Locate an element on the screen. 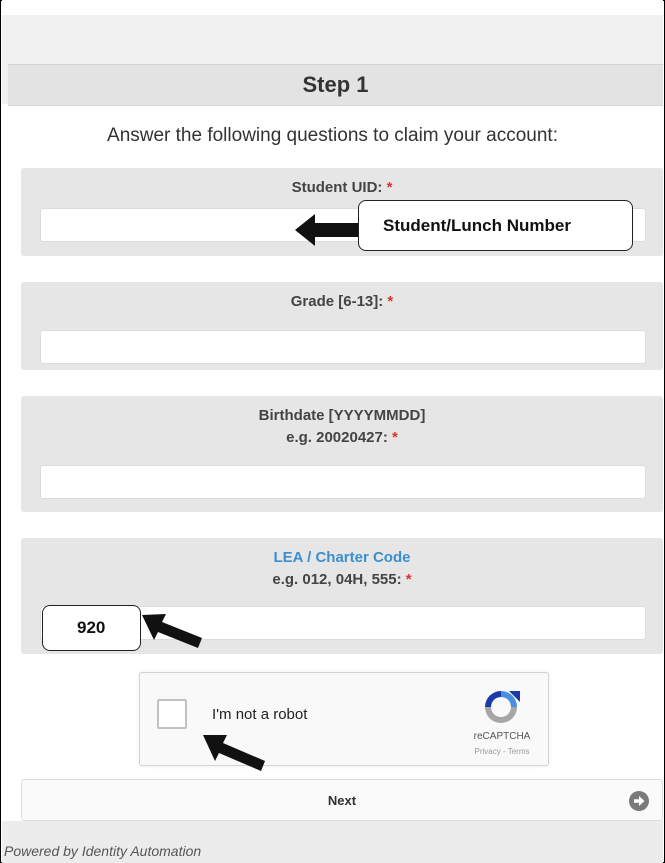 The height and width of the screenshot is (863, 665). step-header: Step 1 is located at coordinates (335, 85).